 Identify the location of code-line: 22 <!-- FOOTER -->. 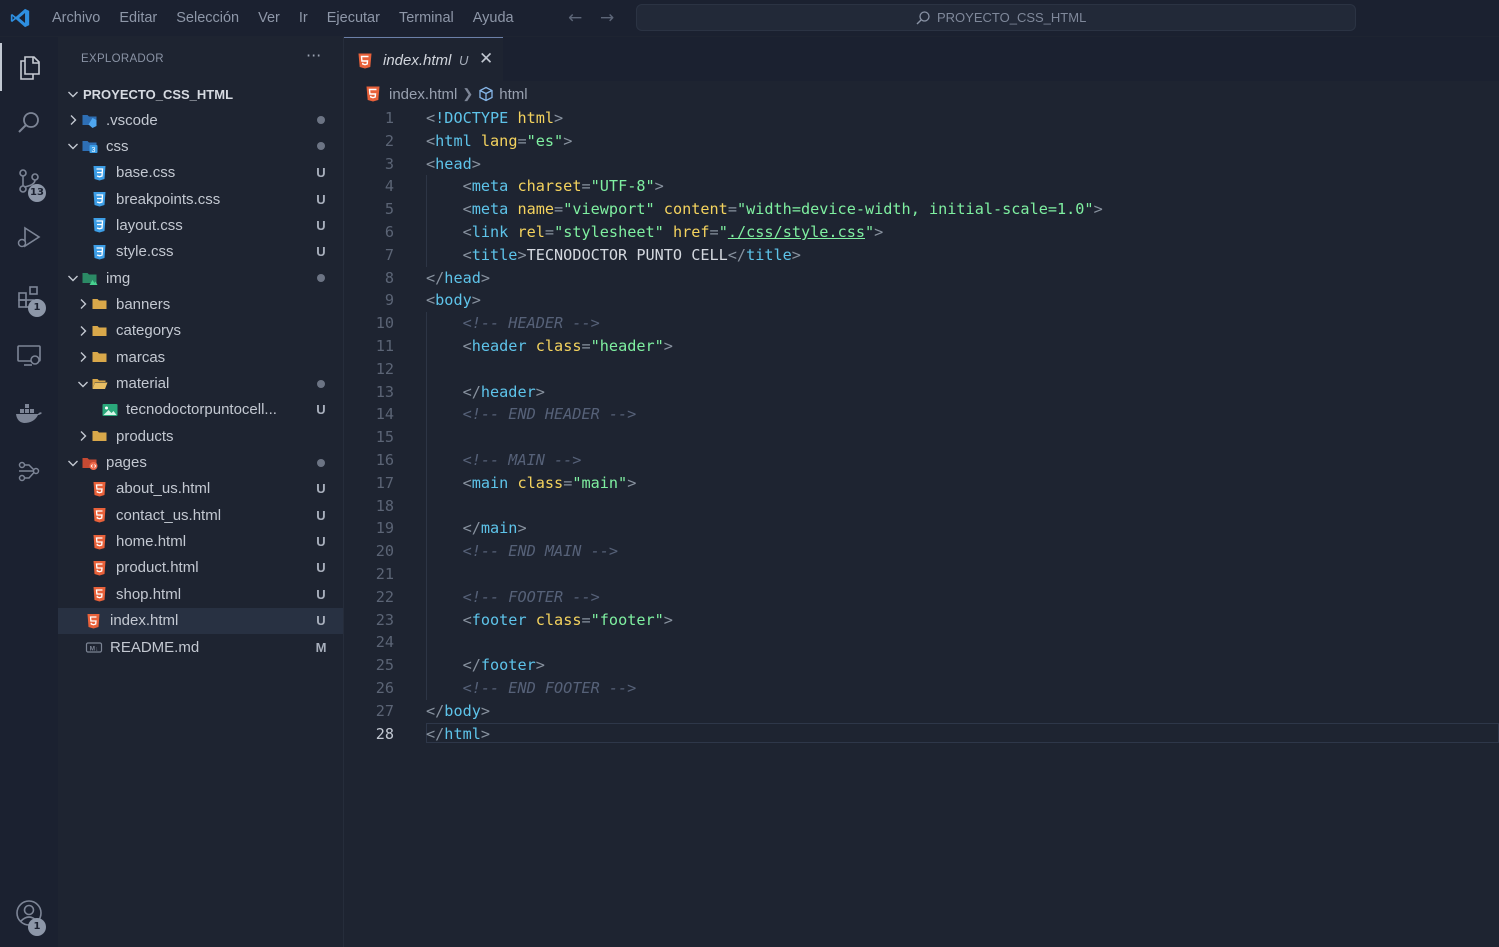
(921, 597).